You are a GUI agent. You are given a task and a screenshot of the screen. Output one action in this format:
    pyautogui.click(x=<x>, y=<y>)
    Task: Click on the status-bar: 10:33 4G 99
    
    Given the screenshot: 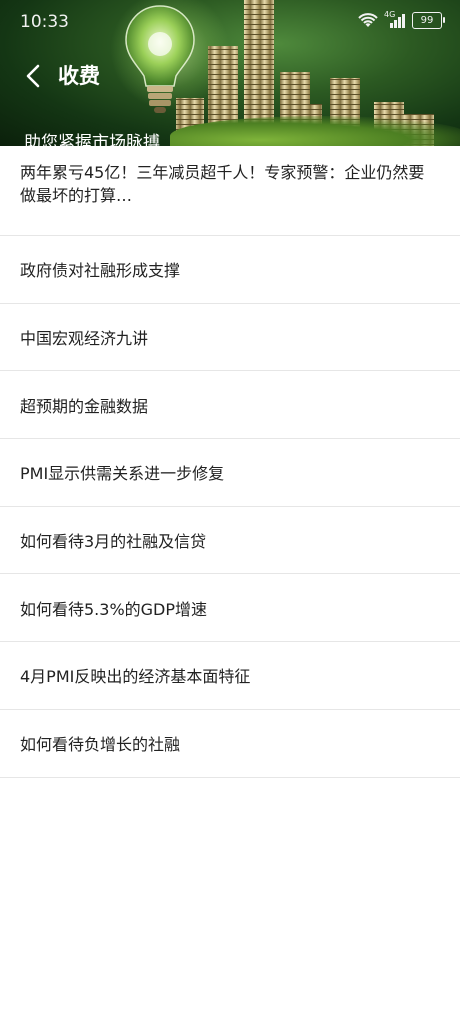 What is the action you would take?
    pyautogui.click(x=230, y=23)
    